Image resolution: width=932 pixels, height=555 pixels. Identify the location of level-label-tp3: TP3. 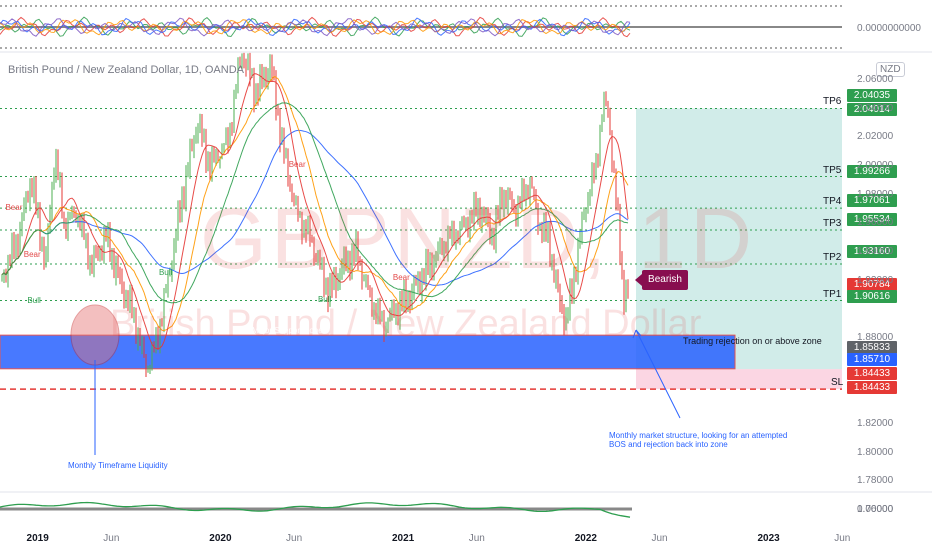
(832, 223).